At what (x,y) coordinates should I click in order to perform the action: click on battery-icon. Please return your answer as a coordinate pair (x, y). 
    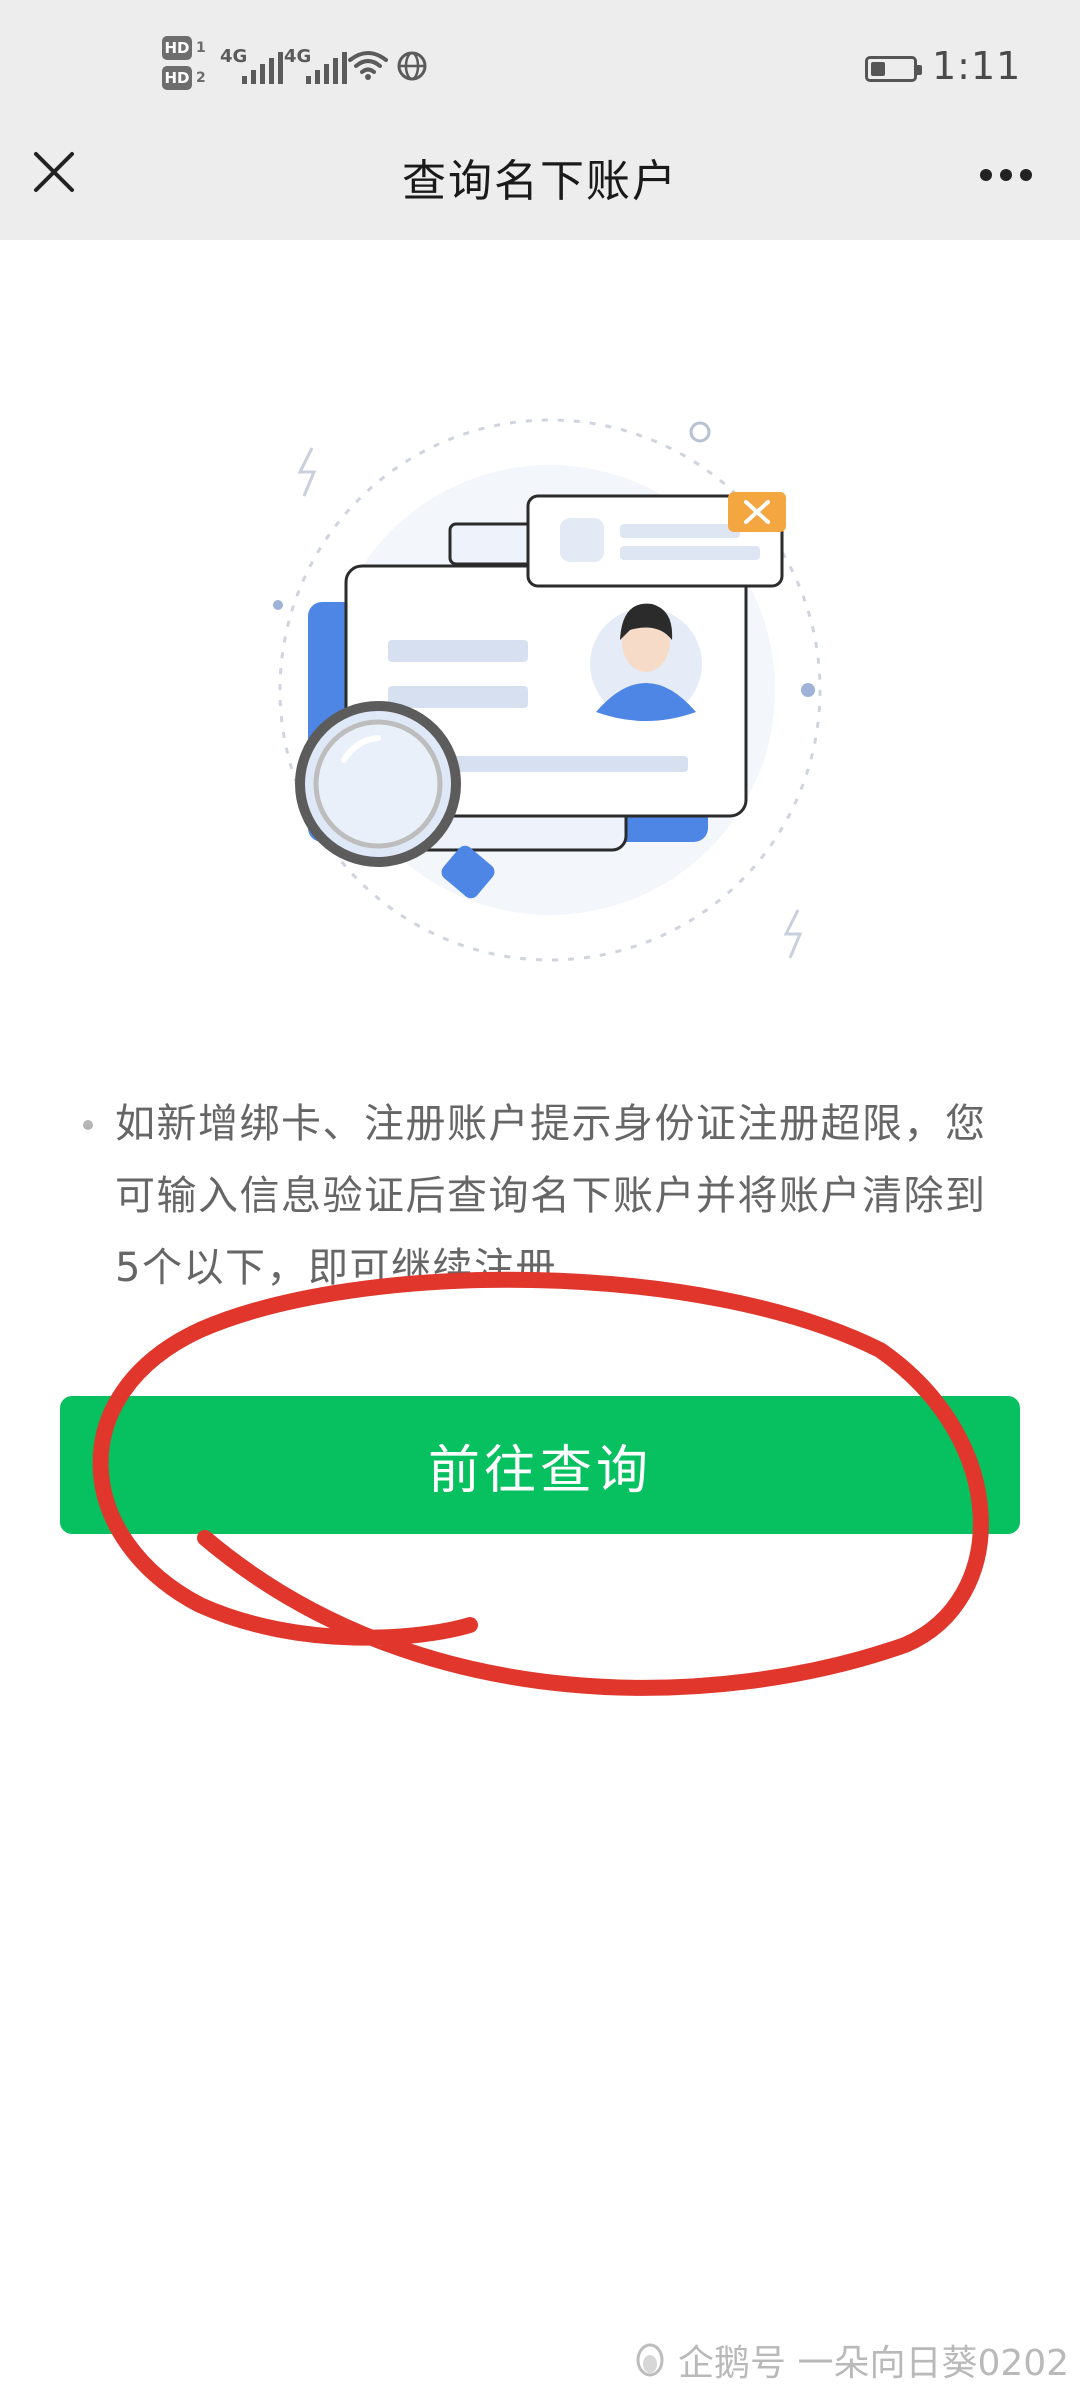
    Looking at the image, I should click on (893, 69).